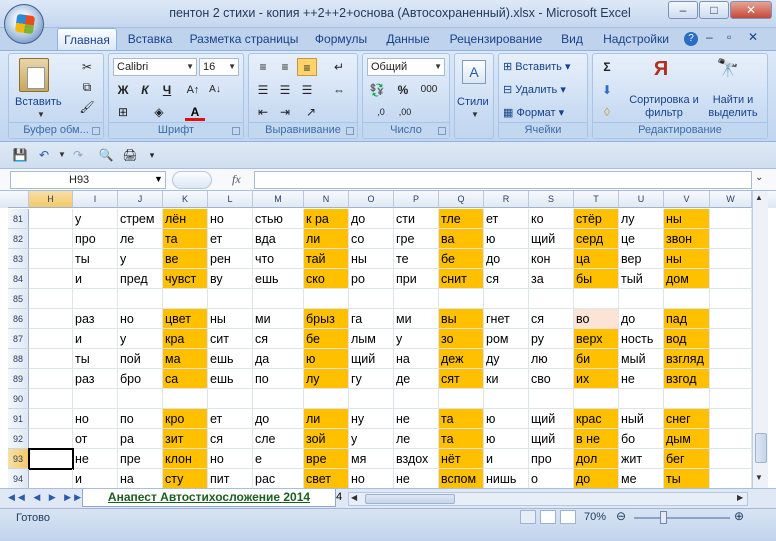 This screenshot has width=776, height=541. Describe the element at coordinates (140, 379) in the screenshot. I see `grid-cell: бро` at that location.